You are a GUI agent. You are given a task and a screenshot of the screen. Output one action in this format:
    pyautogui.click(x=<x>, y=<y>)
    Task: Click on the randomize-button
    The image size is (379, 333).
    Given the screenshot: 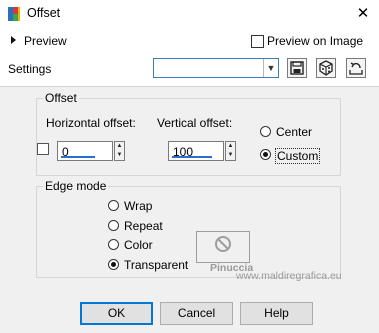 What is the action you would take?
    pyautogui.click(x=326, y=68)
    